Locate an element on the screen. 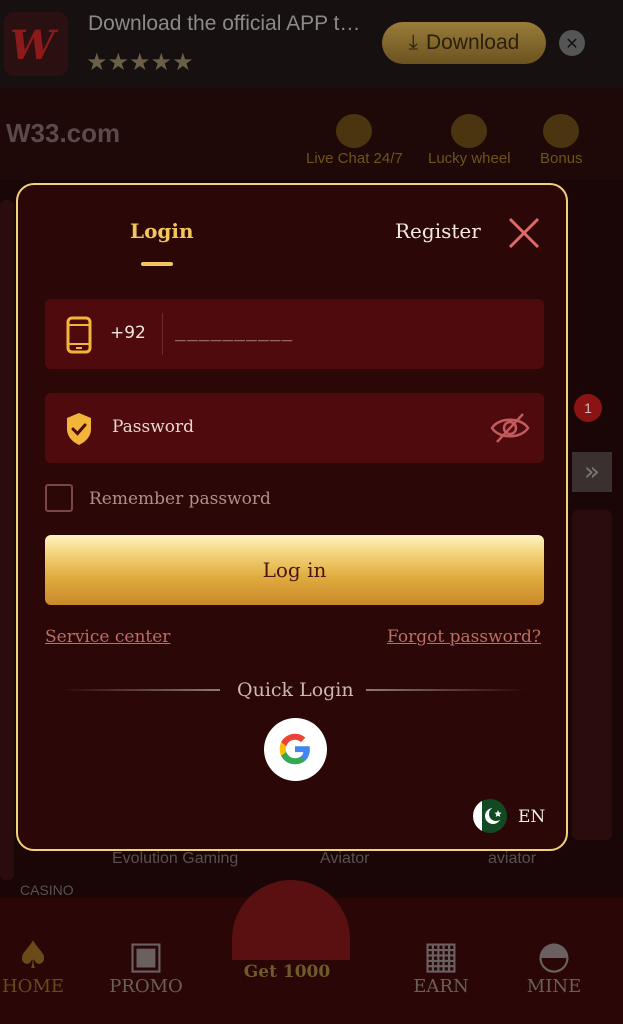 The height and width of the screenshot is (1024, 623). nav-home: ♠ HOME is located at coordinates (39, 965).